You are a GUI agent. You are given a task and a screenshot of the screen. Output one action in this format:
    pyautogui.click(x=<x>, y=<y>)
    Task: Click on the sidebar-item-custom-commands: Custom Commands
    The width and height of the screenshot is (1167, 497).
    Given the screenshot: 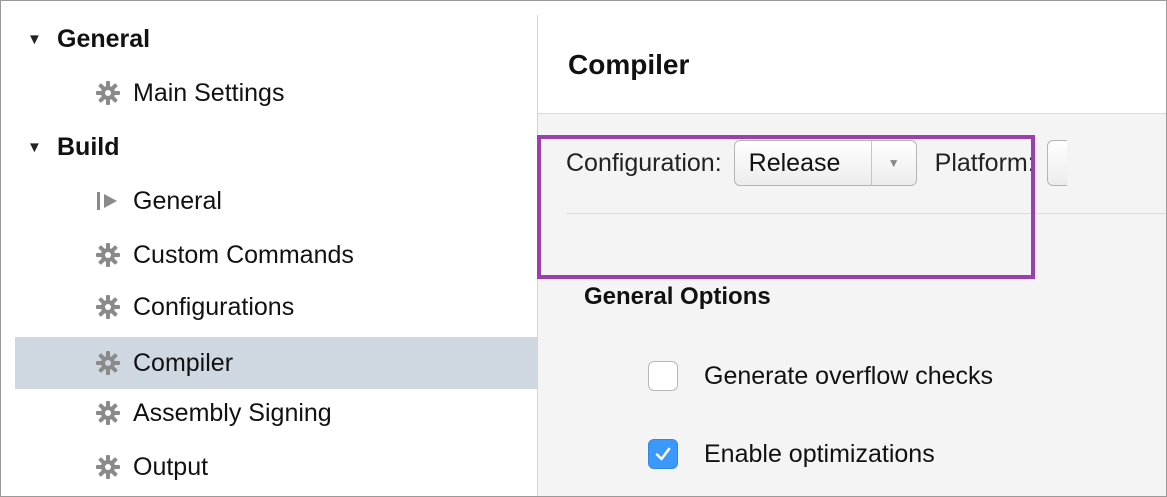 What is the action you would take?
    pyautogui.click(x=276, y=255)
    